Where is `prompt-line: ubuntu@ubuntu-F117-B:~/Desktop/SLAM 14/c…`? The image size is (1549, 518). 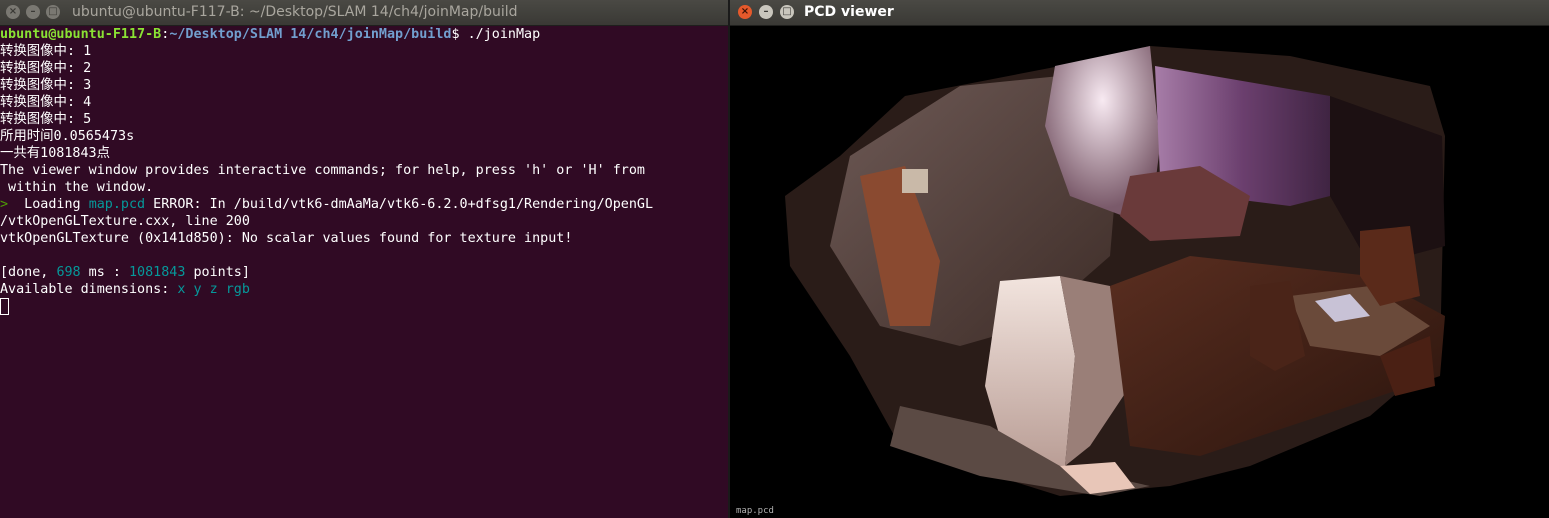
prompt-line: ubuntu@ubuntu-F117-B:~/Desktop/SLAM 14/c… is located at coordinates (364, 34).